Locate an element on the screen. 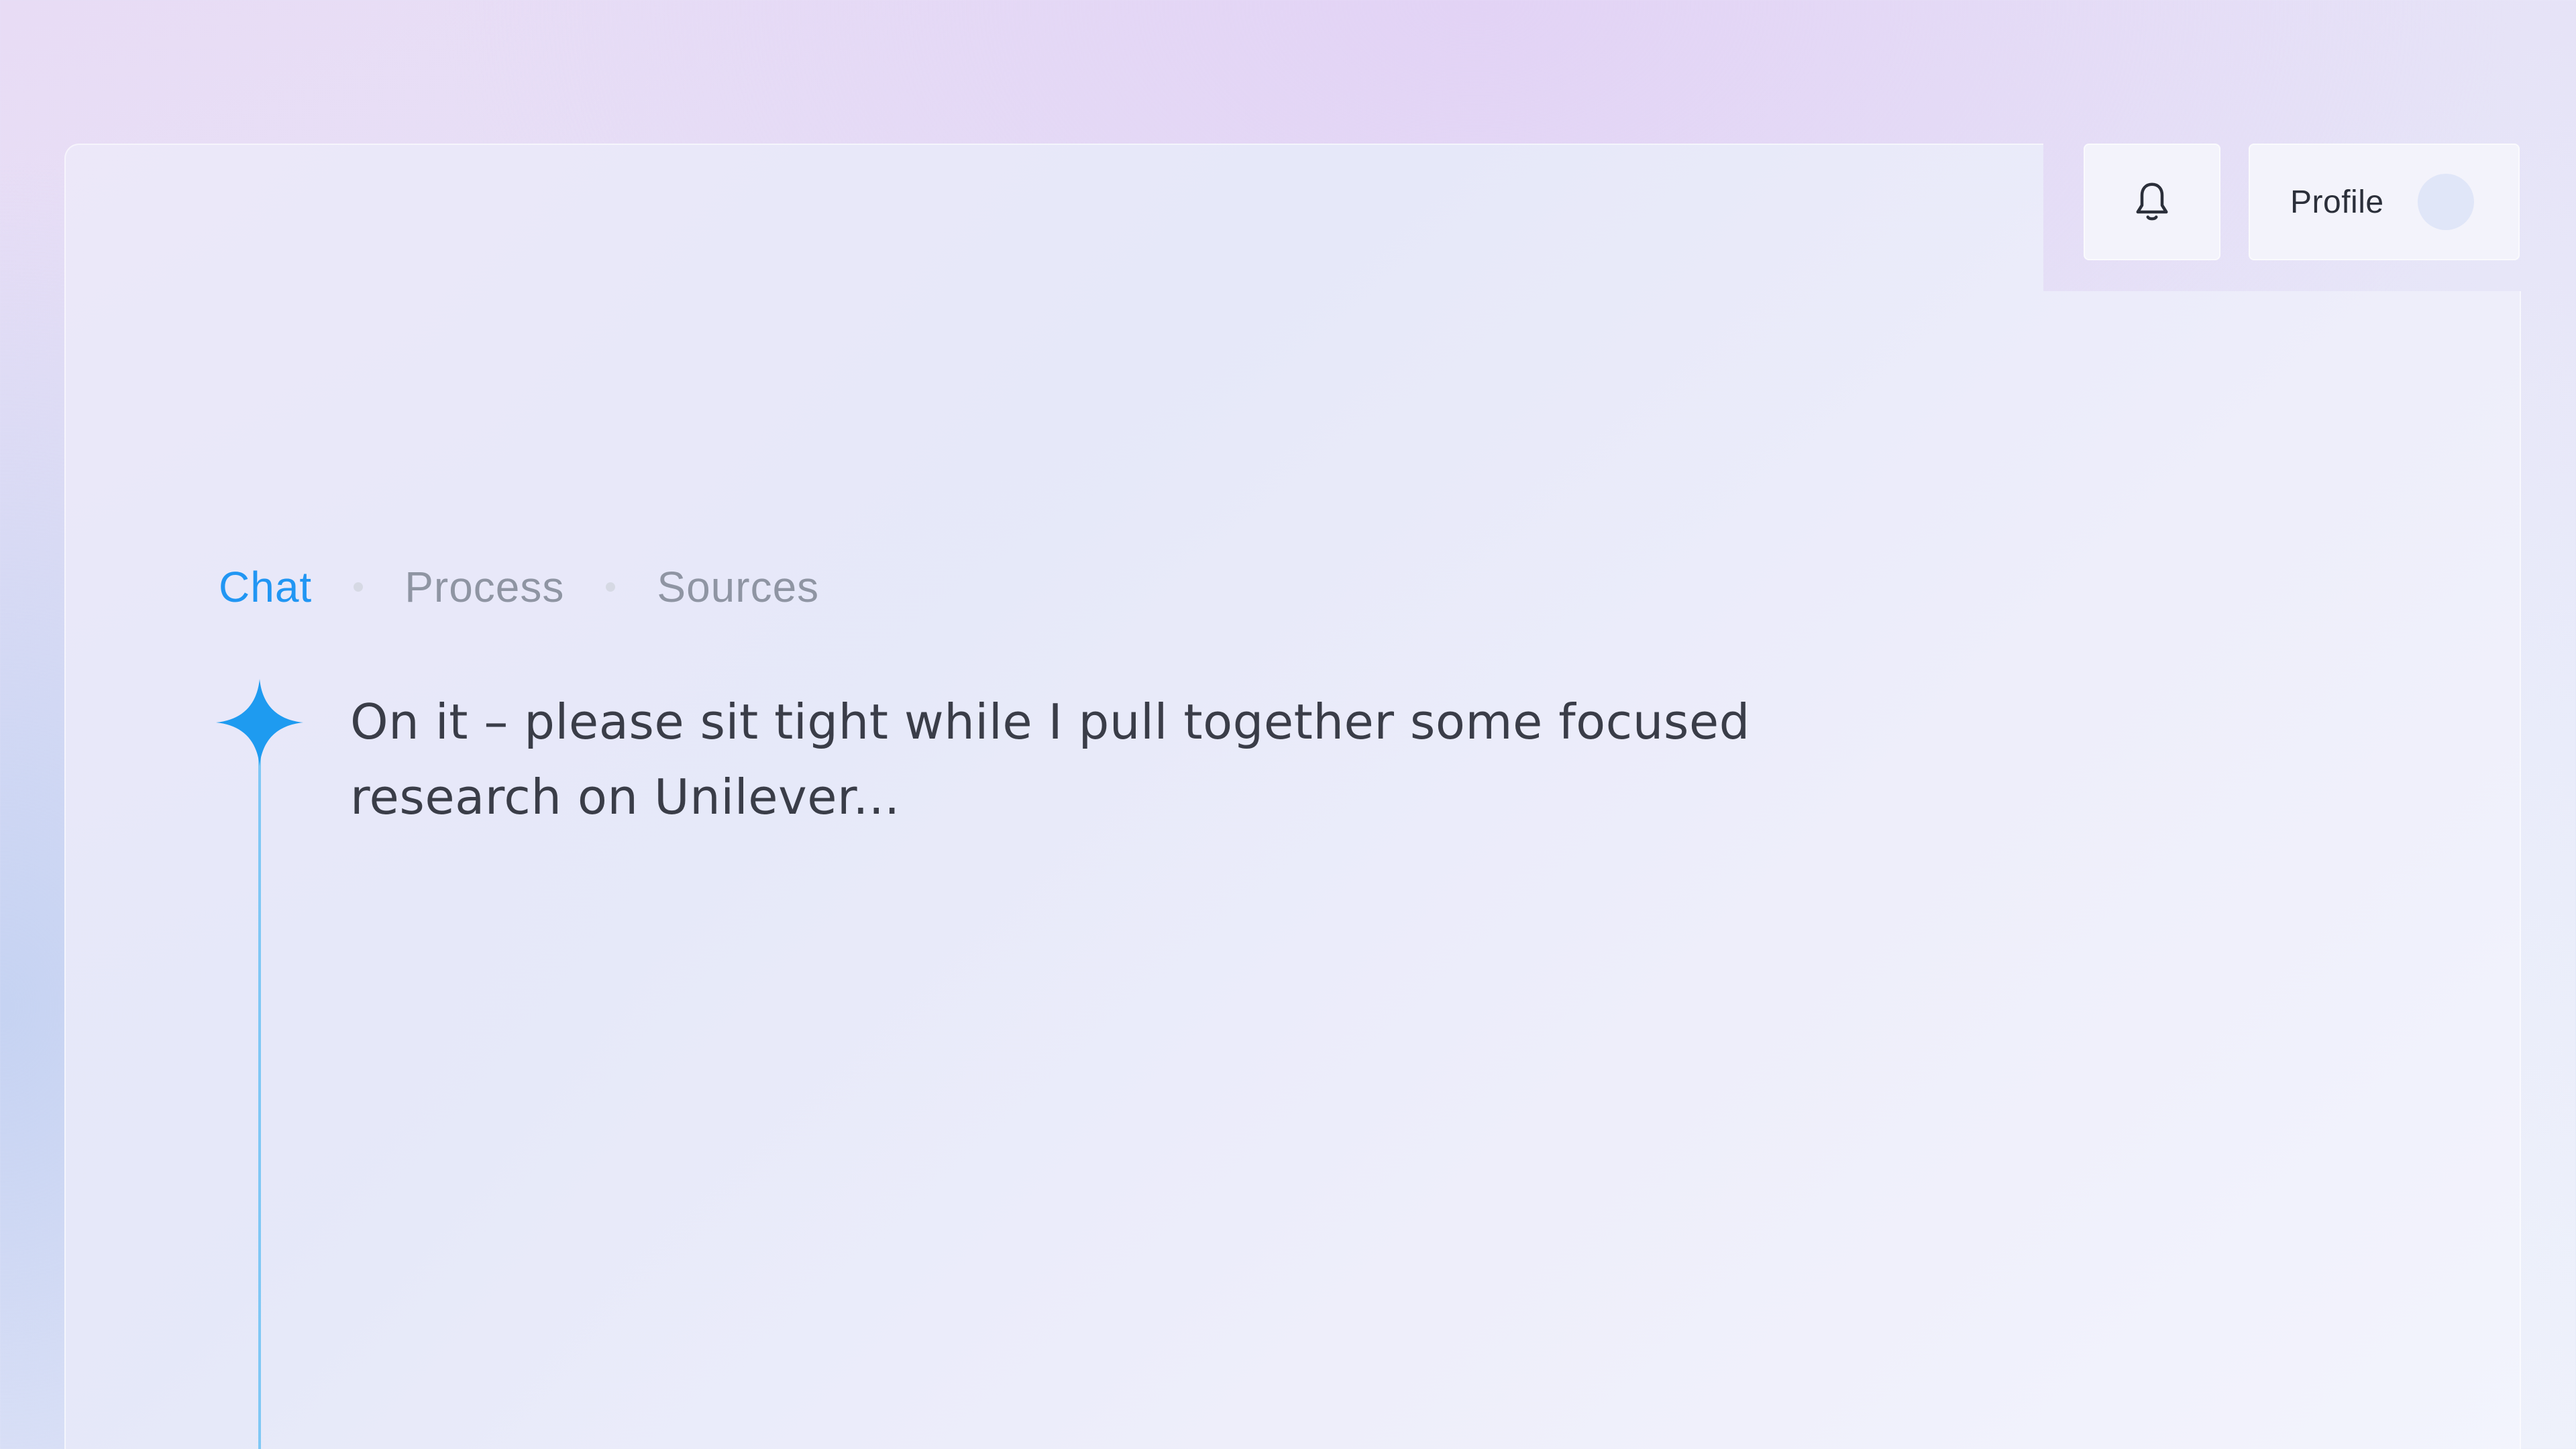 The width and height of the screenshot is (2576, 1449). tab-bar: Chat Process Sources is located at coordinates (519, 587).